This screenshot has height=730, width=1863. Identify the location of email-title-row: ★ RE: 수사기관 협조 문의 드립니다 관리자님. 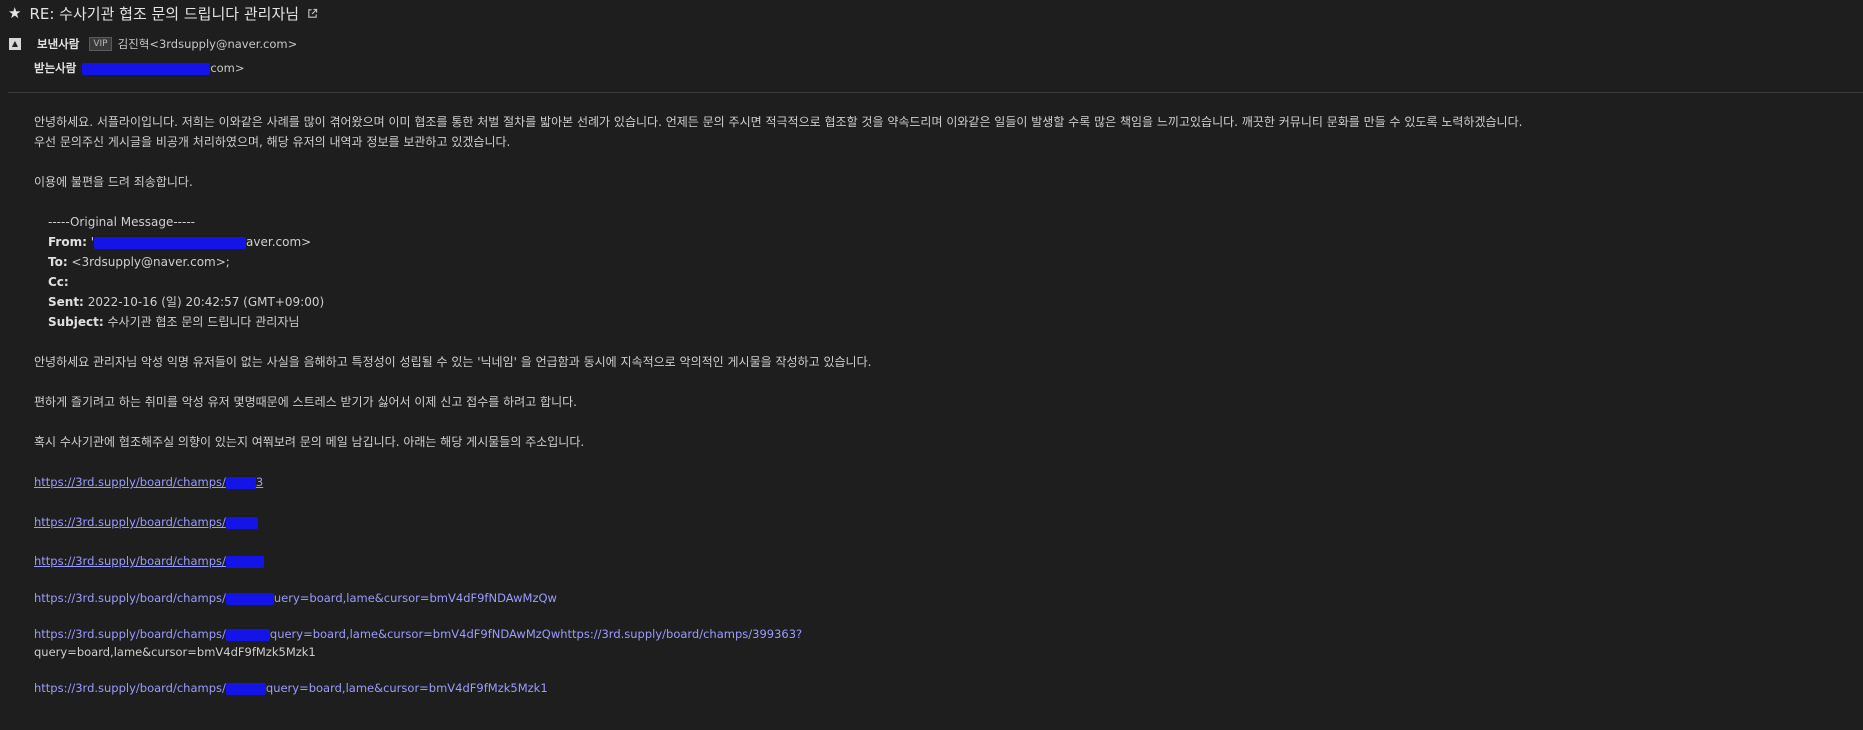
(163, 13).